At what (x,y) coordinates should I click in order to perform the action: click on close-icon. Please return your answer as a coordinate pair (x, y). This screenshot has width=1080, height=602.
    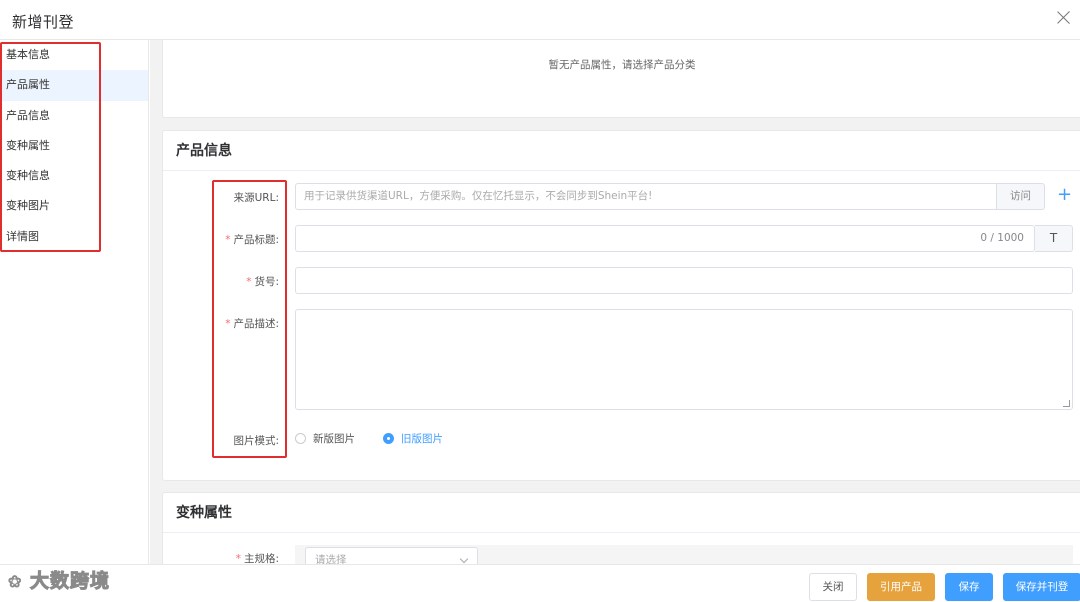
    Looking at the image, I should click on (1064, 18).